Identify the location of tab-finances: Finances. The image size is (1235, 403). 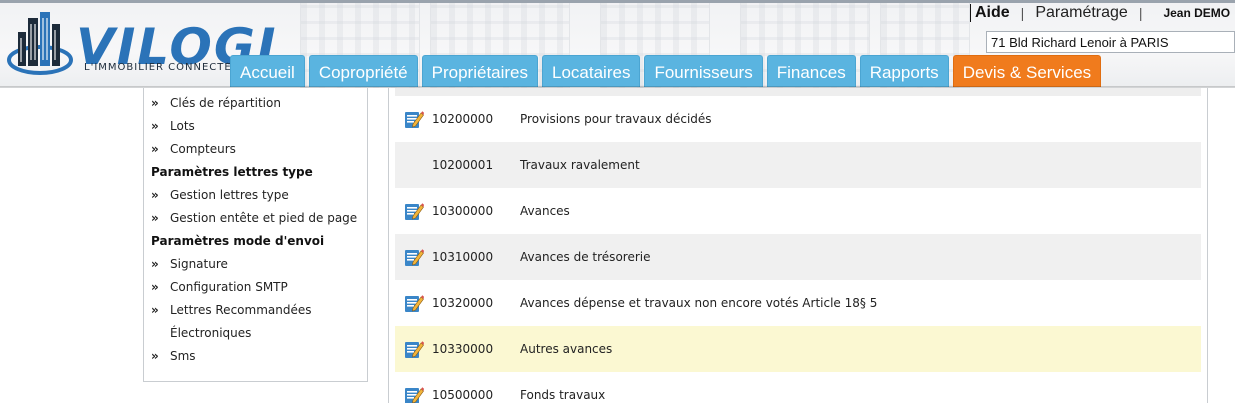
(811, 71).